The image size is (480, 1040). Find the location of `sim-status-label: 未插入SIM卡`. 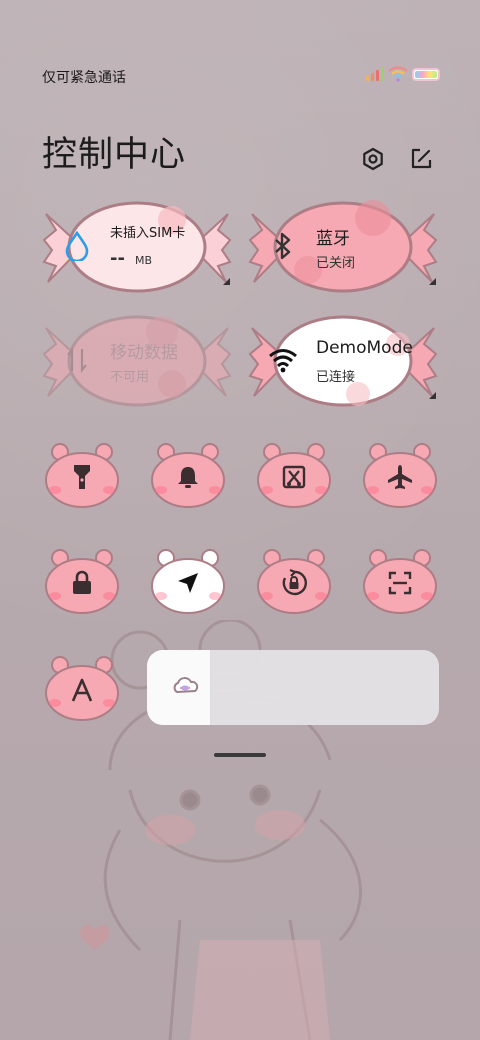

sim-status-label: 未插入SIM卡 is located at coordinates (148, 233).